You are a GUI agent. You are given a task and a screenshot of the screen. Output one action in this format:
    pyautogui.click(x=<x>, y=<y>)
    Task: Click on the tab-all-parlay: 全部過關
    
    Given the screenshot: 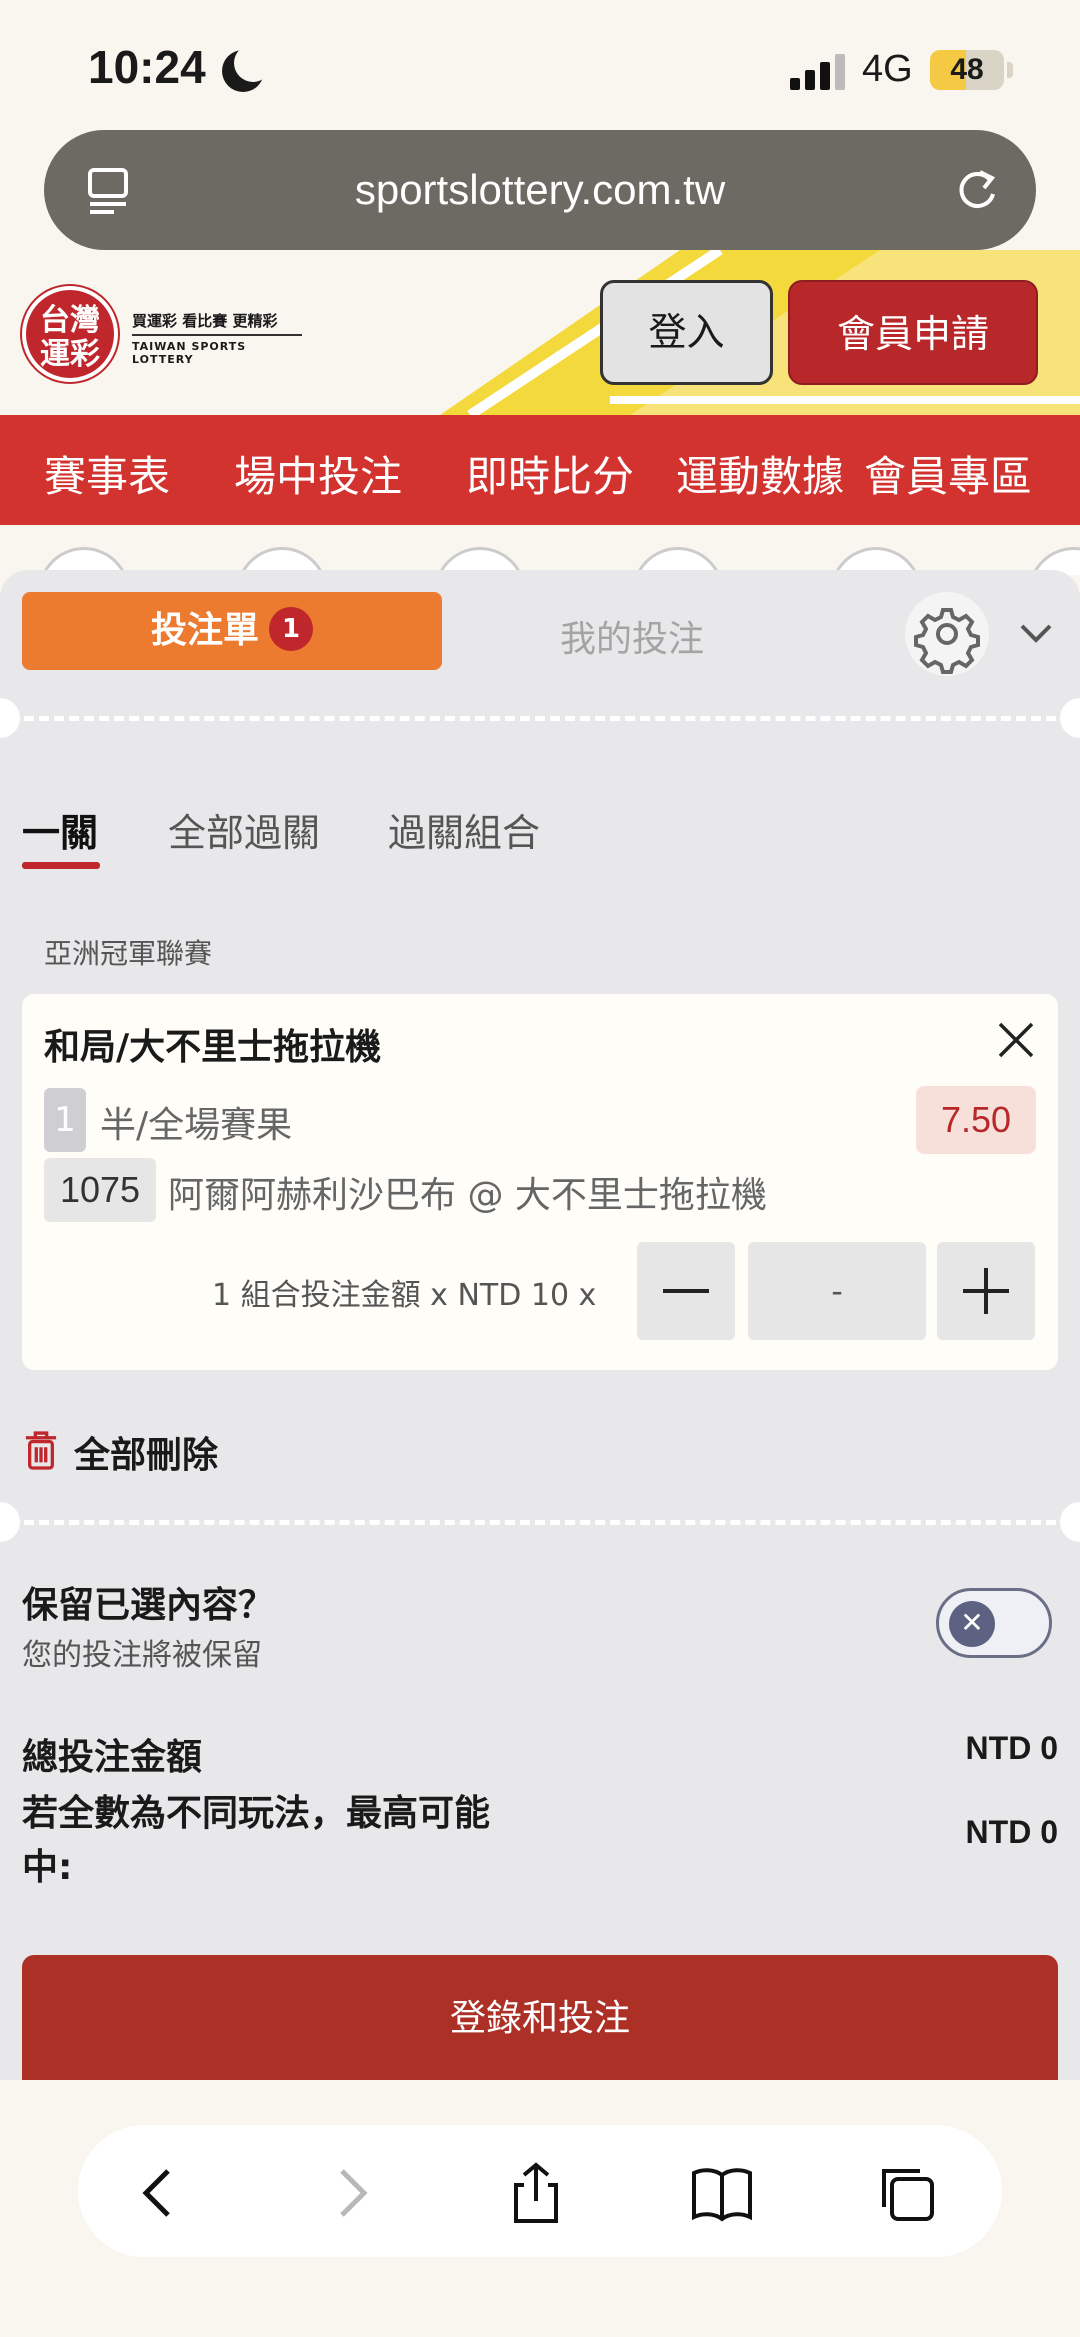 What is the action you would take?
    pyautogui.click(x=244, y=829)
    